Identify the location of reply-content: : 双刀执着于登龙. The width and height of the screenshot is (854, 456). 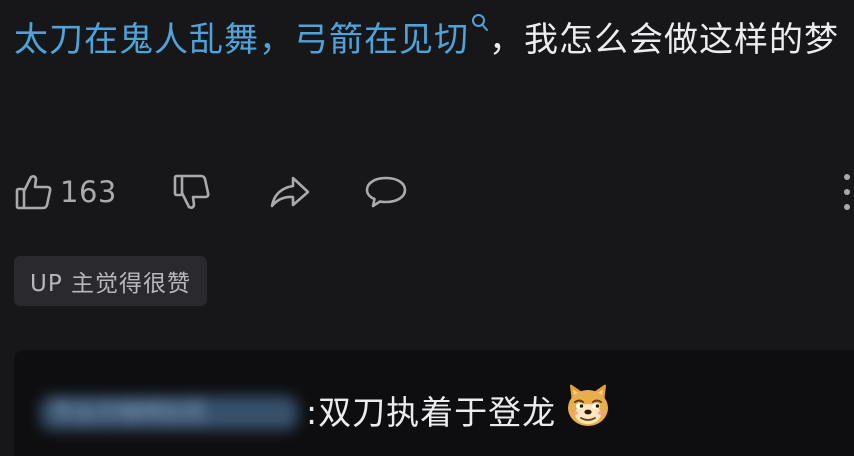
(459, 411).